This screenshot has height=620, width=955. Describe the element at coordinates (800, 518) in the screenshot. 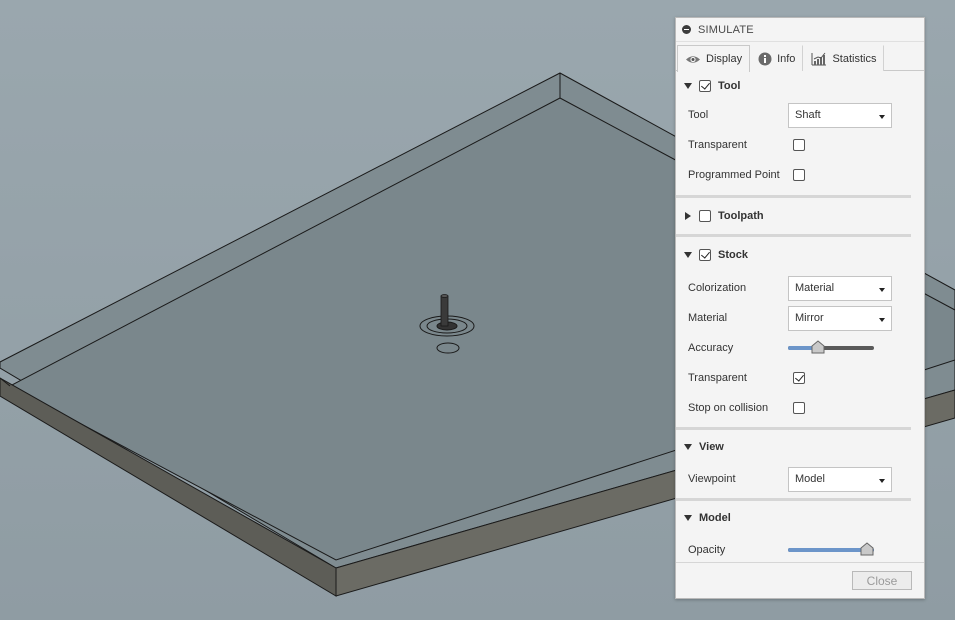

I see `section-model-header: Model` at that location.